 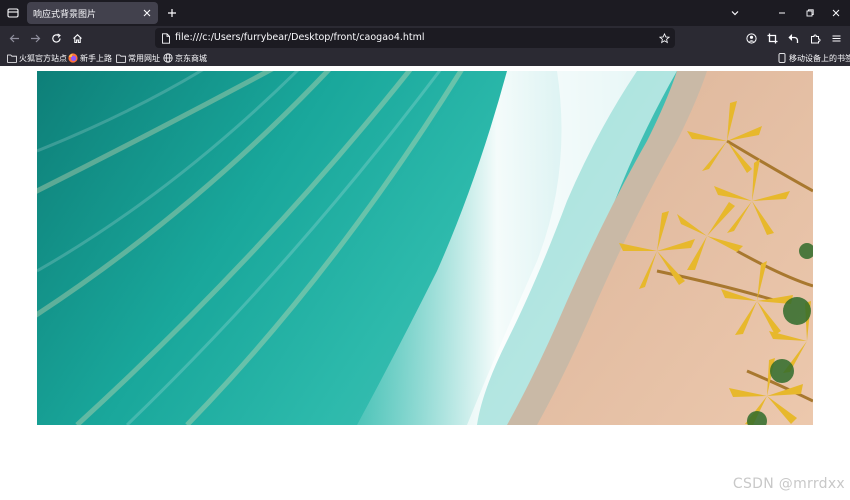 I want to click on undo-close-button, so click(x=793, y=38).